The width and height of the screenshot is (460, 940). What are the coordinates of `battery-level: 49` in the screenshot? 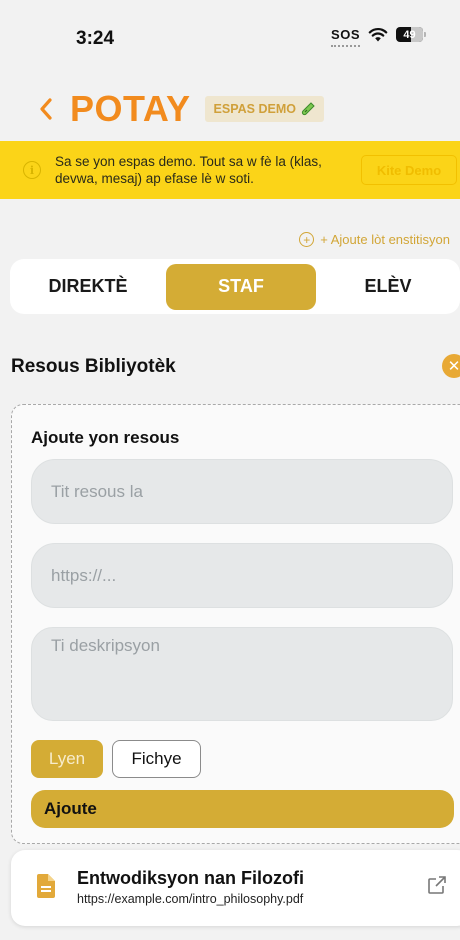 It's located at (409, 34).